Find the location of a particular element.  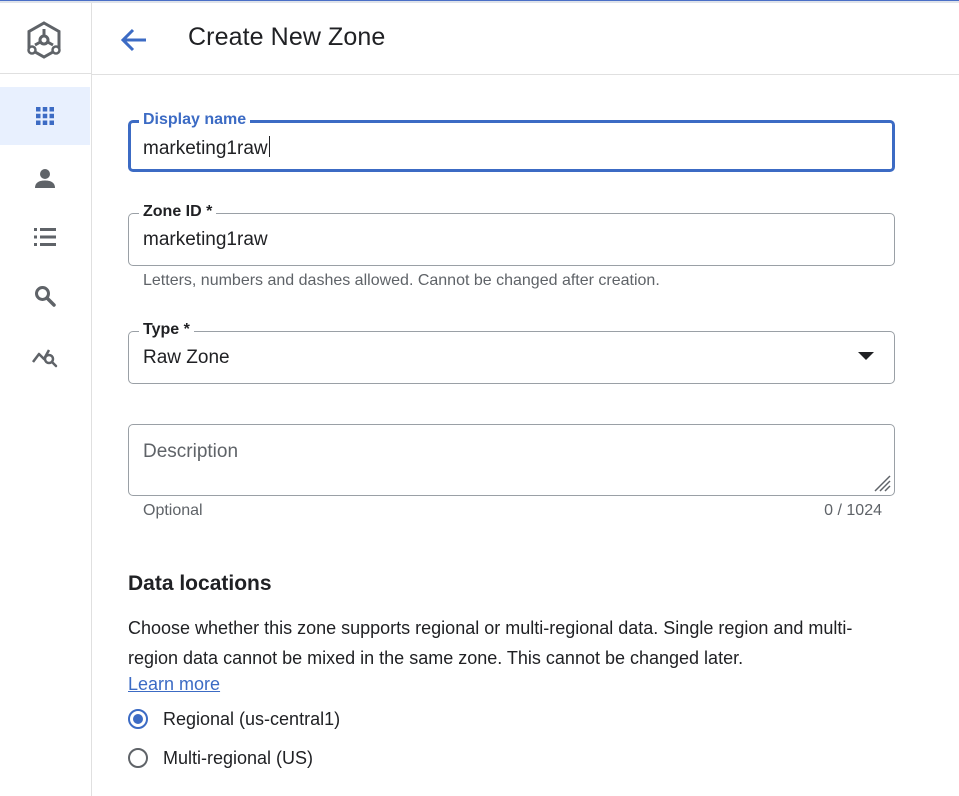

page-header: Create New Zone is located at coordinates (525, 39).